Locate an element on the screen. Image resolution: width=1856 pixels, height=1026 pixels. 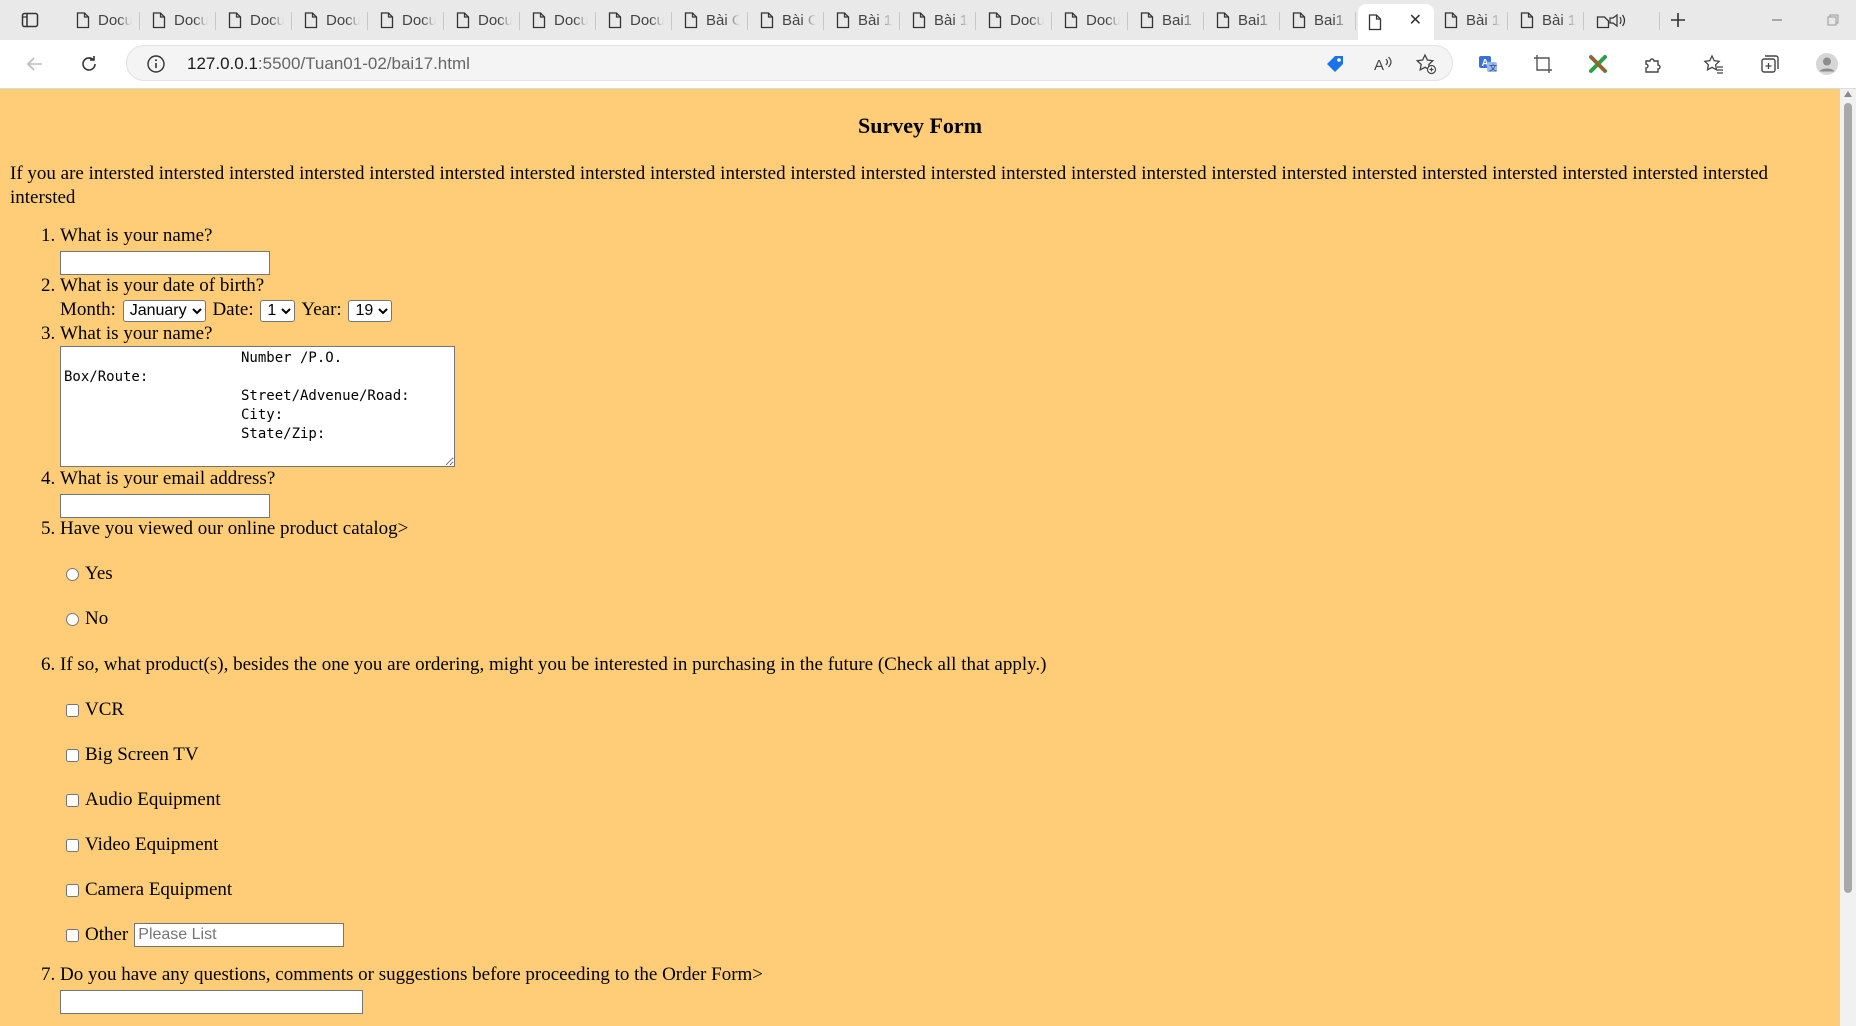
restore-icon is located at coordinates (1833, 20).